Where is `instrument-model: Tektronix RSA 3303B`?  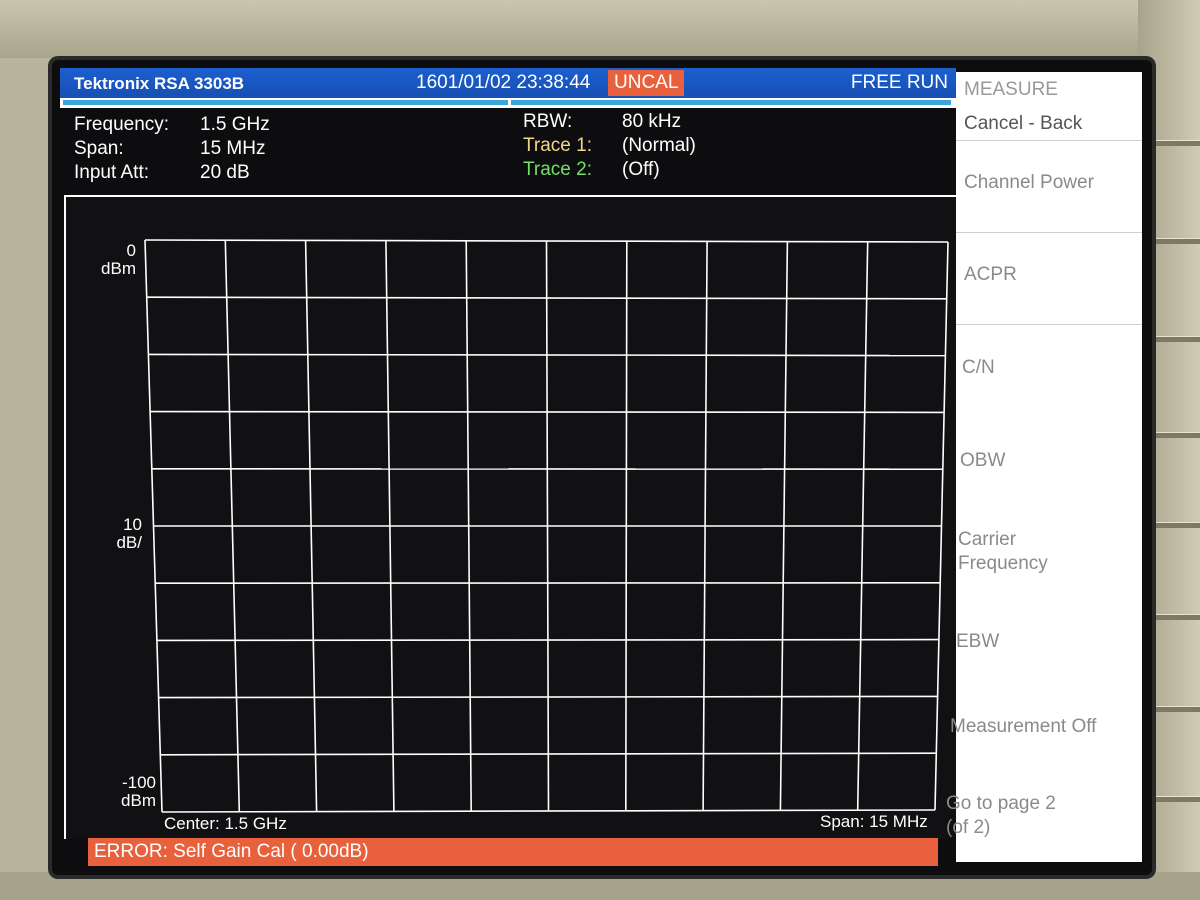
instrument-model: Tektronix RSA 3303B is located at coordinates (159, 83).